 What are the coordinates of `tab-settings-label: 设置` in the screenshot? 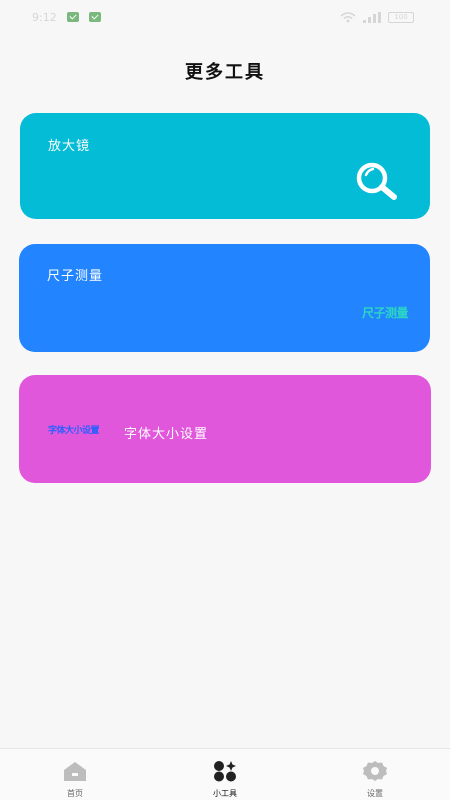 It's located at (375, 793).